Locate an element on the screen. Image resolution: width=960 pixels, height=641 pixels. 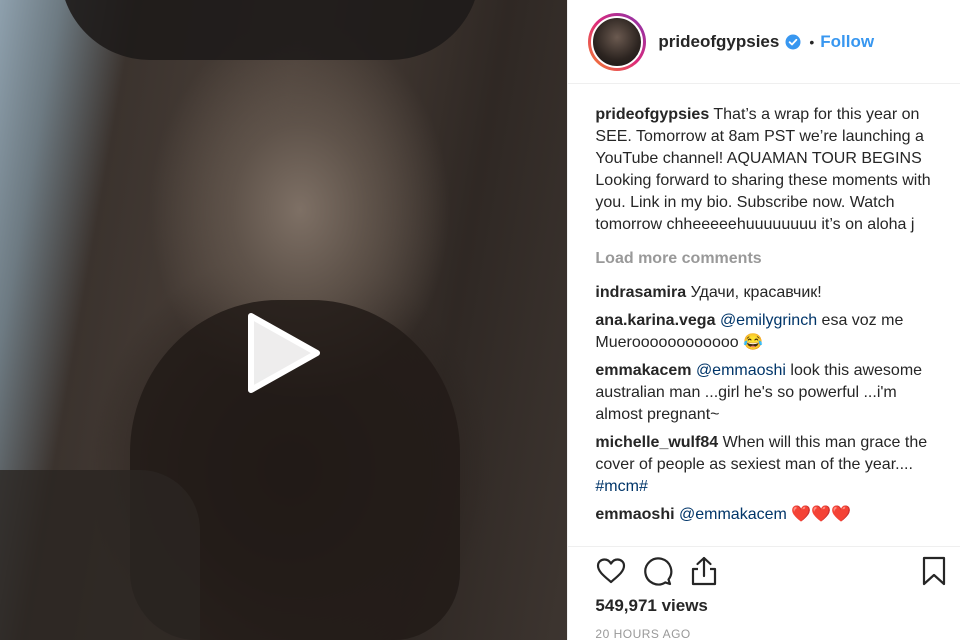
comment-item: indrasamira Удачи, красавчик! is located at coordinates (770, 293).